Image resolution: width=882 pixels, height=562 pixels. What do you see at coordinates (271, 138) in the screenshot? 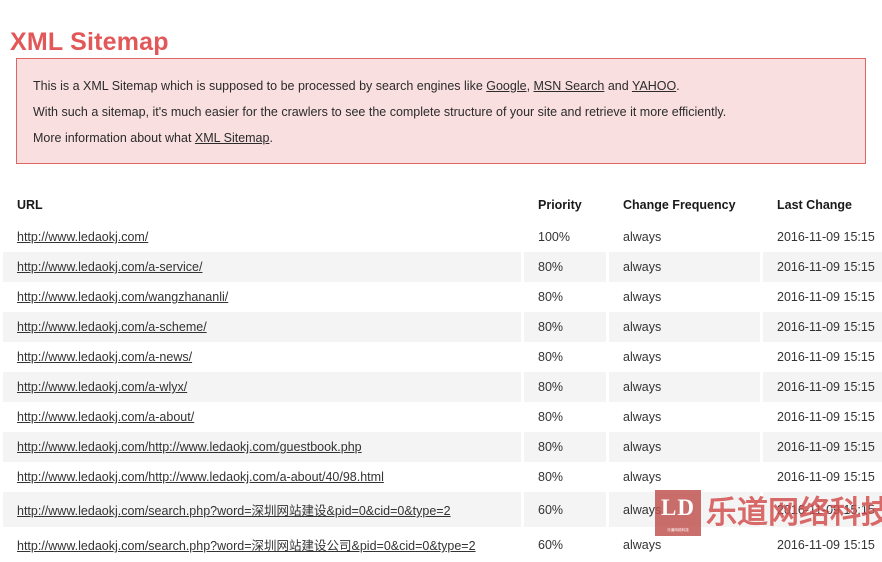
I see `info-line-3-text-end: .` at bounding box center [271, 138].